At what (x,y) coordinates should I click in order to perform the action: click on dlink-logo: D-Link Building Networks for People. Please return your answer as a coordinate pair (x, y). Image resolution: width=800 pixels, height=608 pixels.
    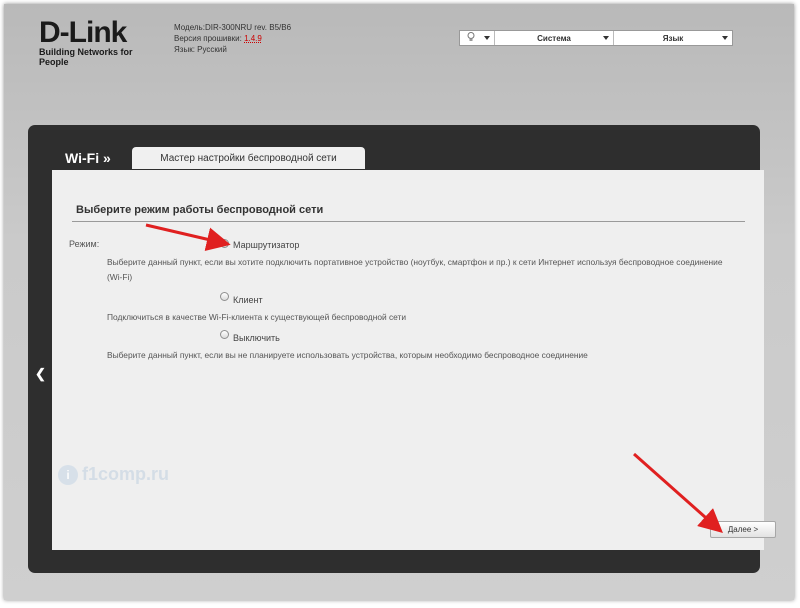
    Looking at the image, I should click on (101, 42).